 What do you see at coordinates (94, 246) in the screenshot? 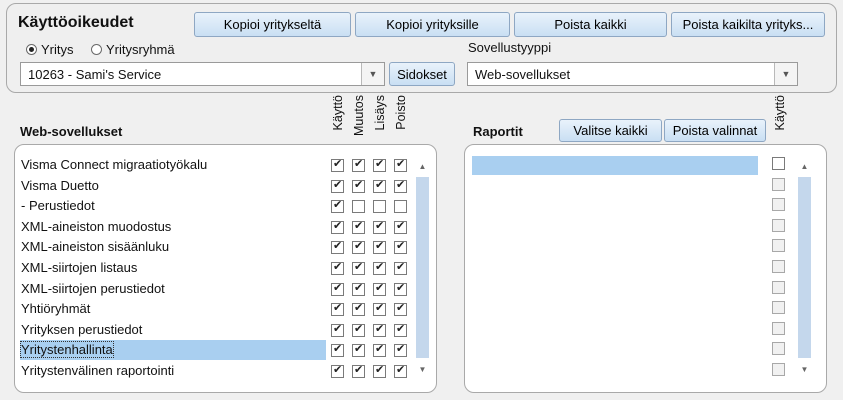
I see `row-label: XML-aineiston sisäänluku` at bounding box center [94, 246].